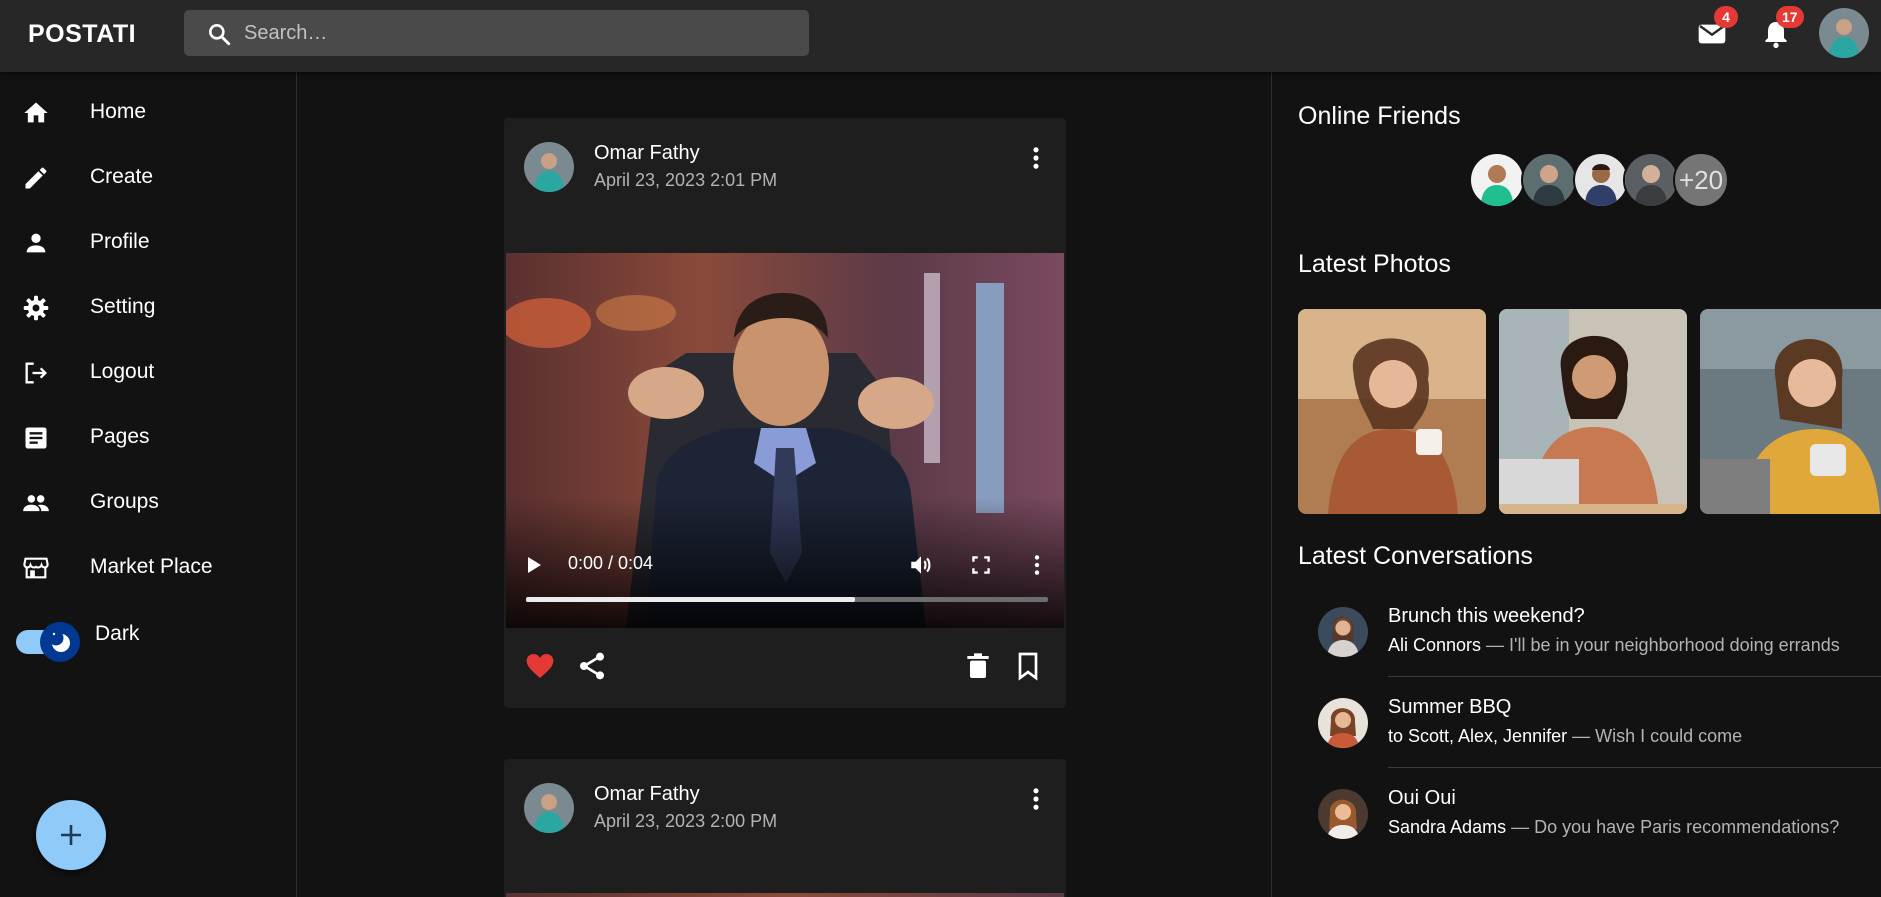  I want to click on sidebar-item-label: Logout, so click(122, 371).